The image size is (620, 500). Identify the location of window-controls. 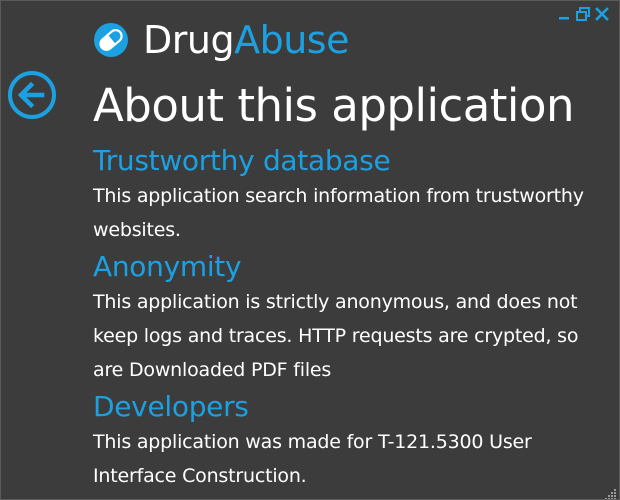
(583, 14).